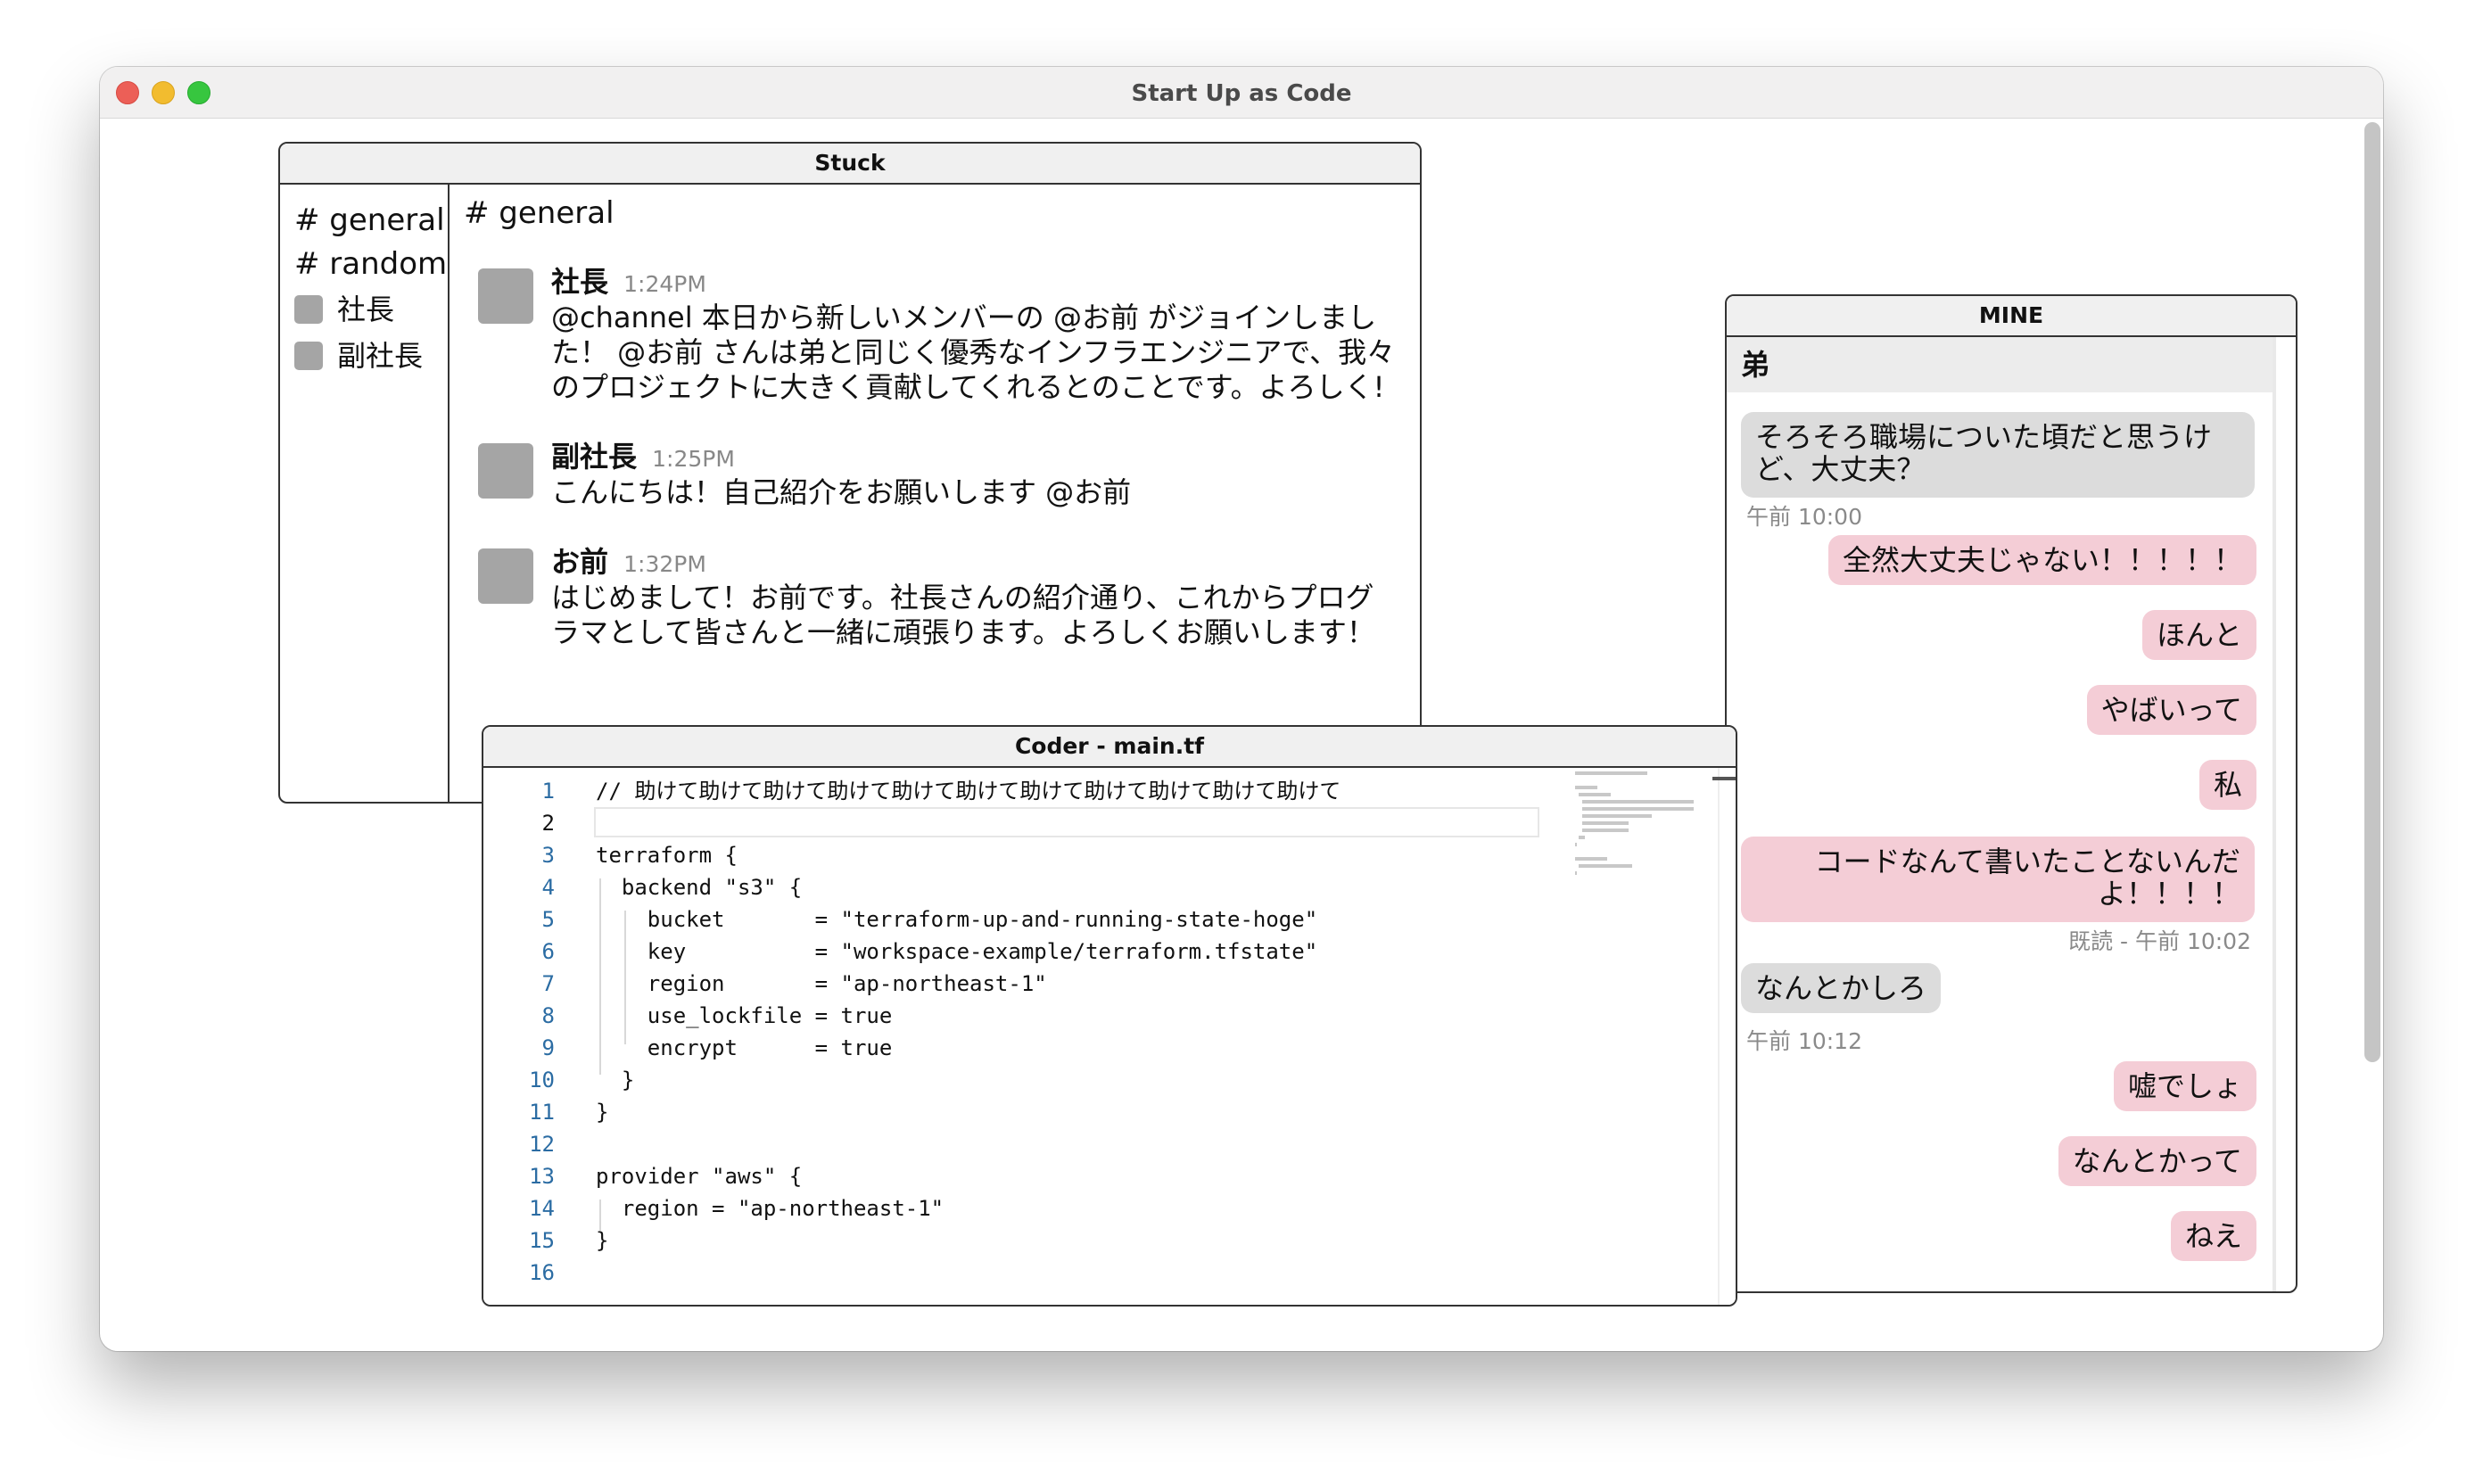 The height and width of the screenshot is (1484, 2483). What do you see at coordinates (2372, 592) in the screenshot?
I see `window-scrollbar` at bounding box center [2372, 592].